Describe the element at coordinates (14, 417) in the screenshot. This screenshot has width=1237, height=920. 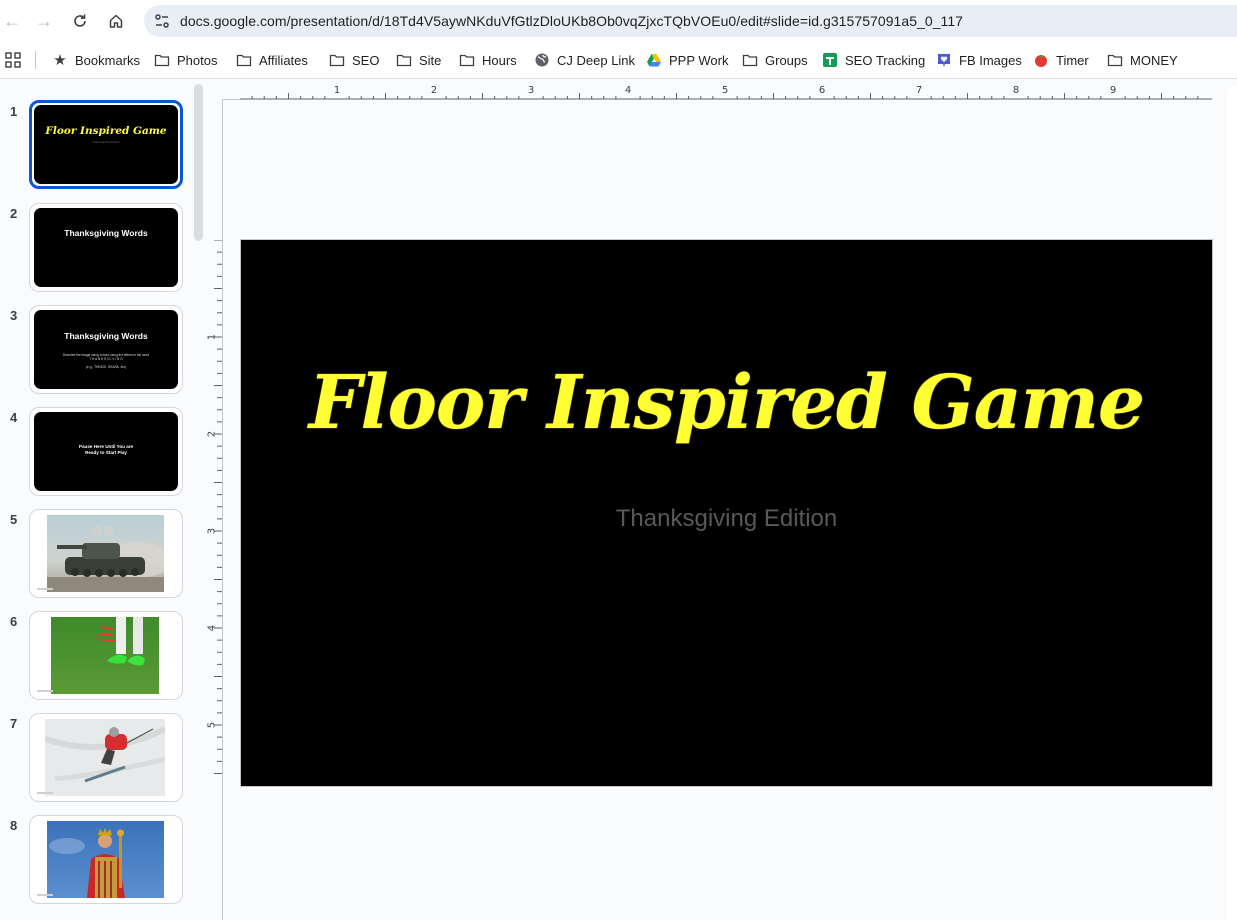
I see `slide-number: 4` at that location.